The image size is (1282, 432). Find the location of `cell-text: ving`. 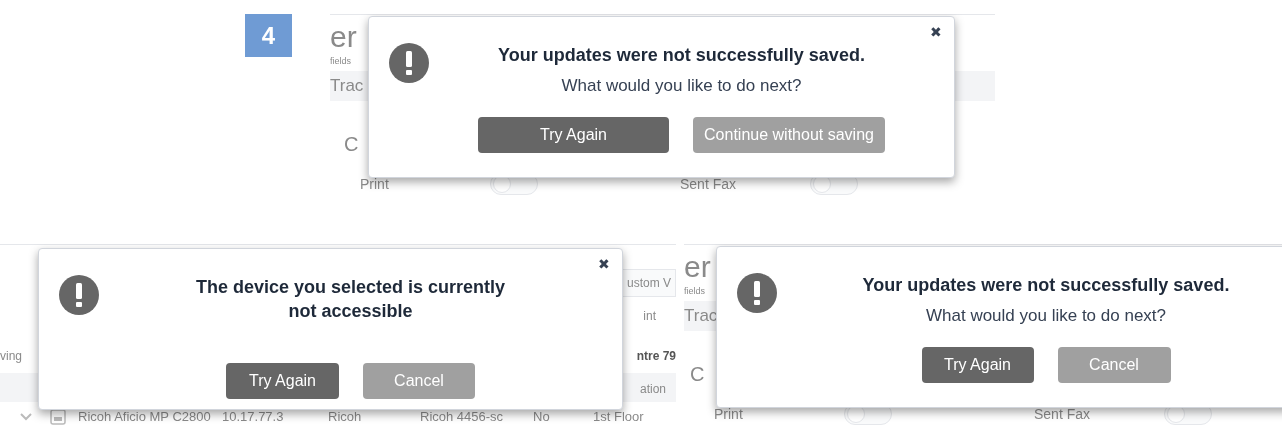

cell-text: ving is located at coordinates (11, 356).